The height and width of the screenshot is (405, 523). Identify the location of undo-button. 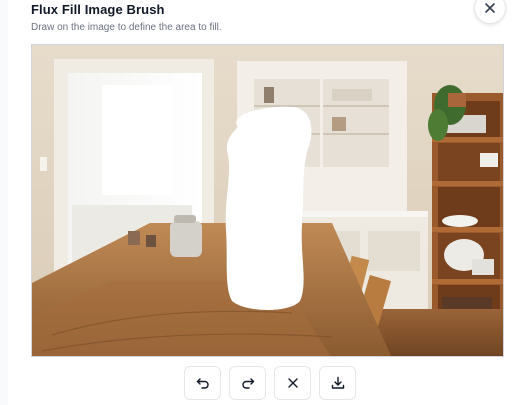
(202, 383).